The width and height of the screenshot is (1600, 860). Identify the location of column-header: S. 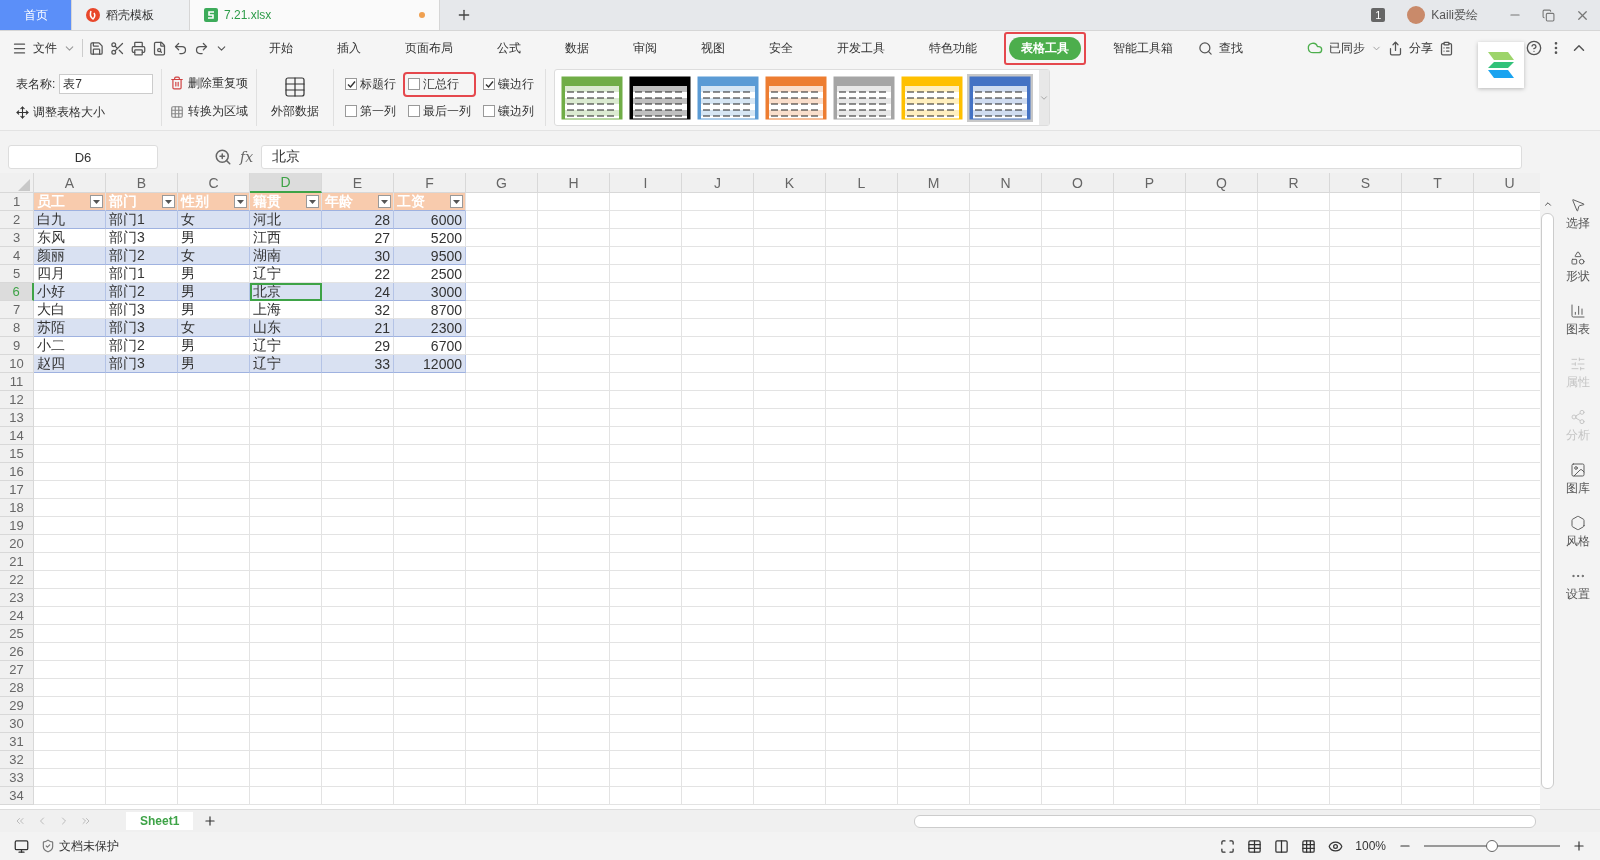
(1366, 183).